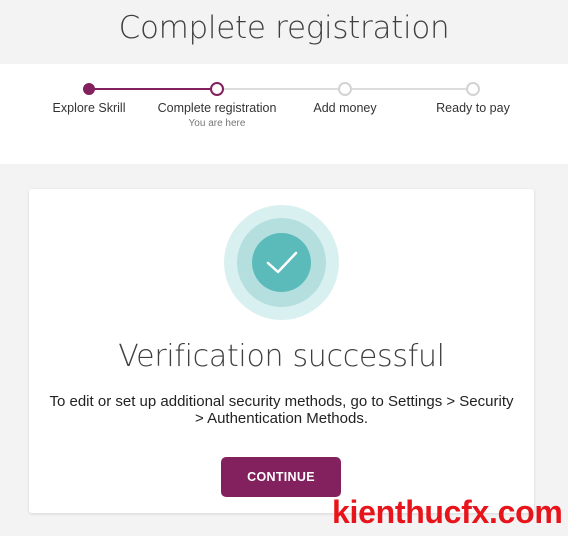  Describe the element at coordinates (345, 108) in the screenshot. I see `step-label-add-money: Add money` at that location.